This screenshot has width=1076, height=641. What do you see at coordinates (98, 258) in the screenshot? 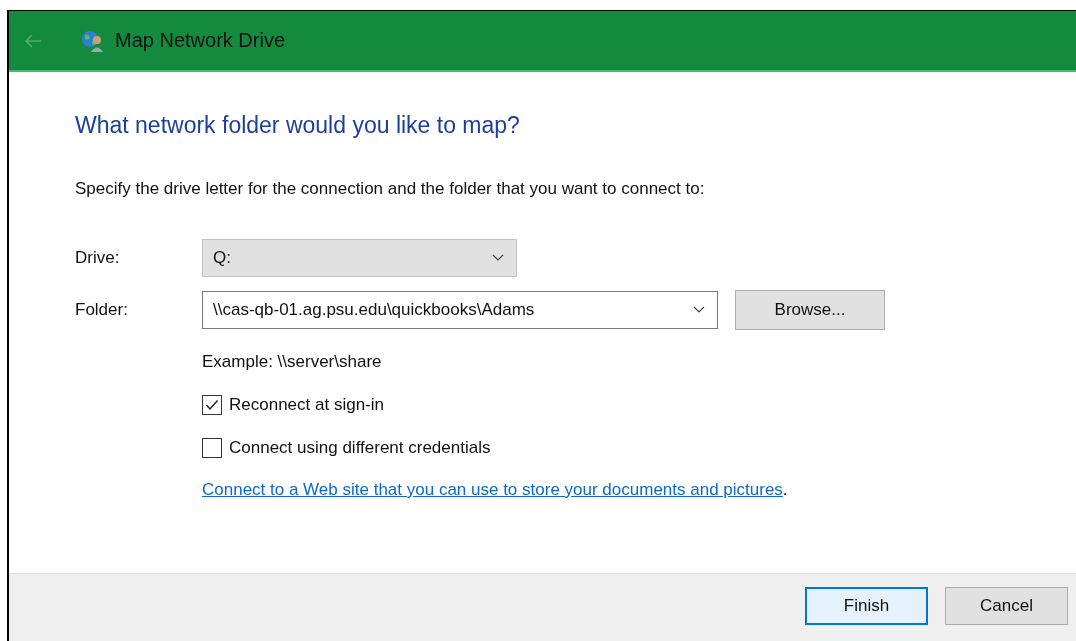
I see `drive-label: Drive:` at bounding box center [98, 258].